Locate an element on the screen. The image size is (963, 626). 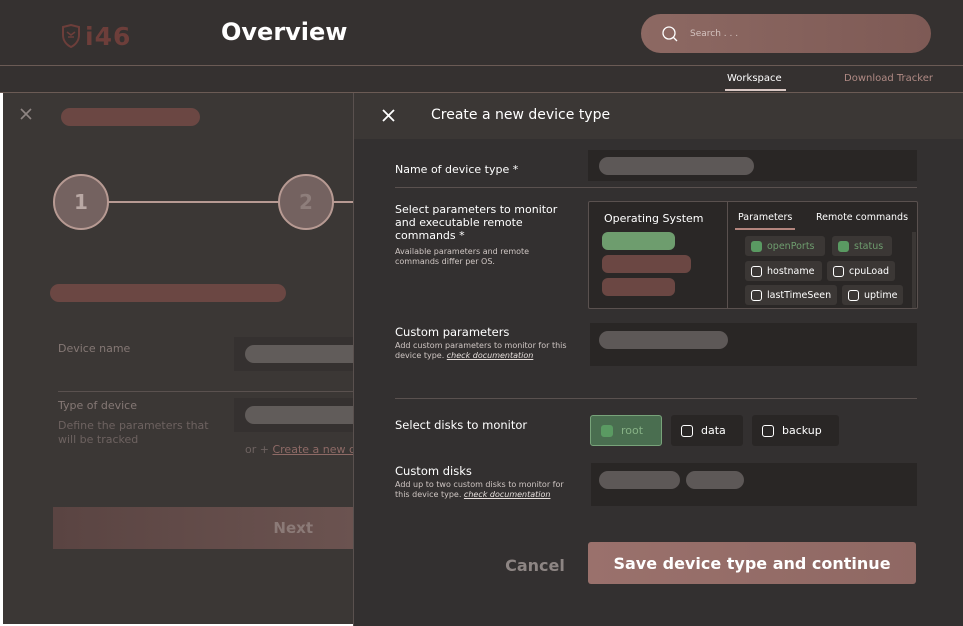
param-chip-status: status is located at coordinates (862, 246).